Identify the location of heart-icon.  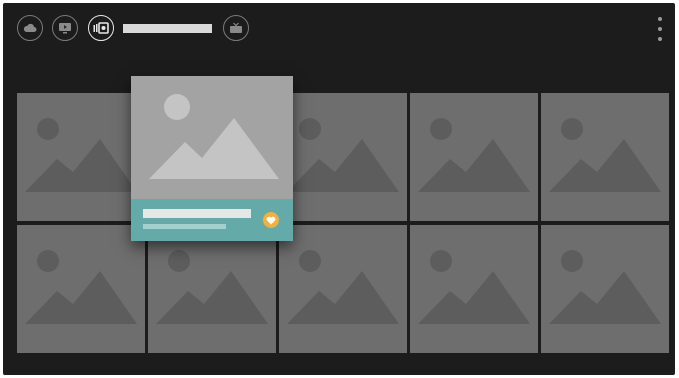
(271, 220).